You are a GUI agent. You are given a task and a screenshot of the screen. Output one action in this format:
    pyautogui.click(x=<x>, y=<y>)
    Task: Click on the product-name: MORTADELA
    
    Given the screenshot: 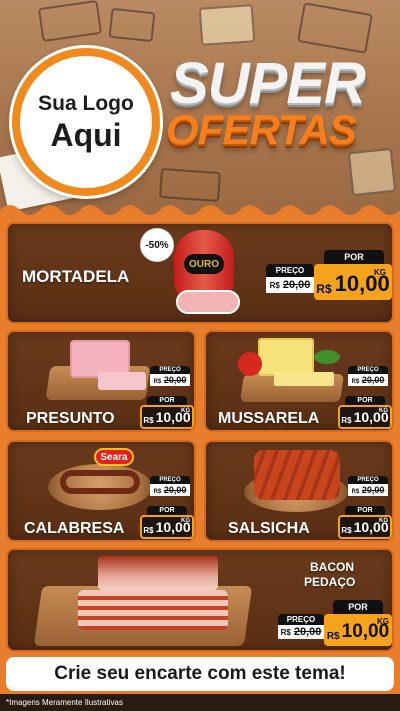 What is the action you would take?
    pyautogui.click(x=76, y=276)
    